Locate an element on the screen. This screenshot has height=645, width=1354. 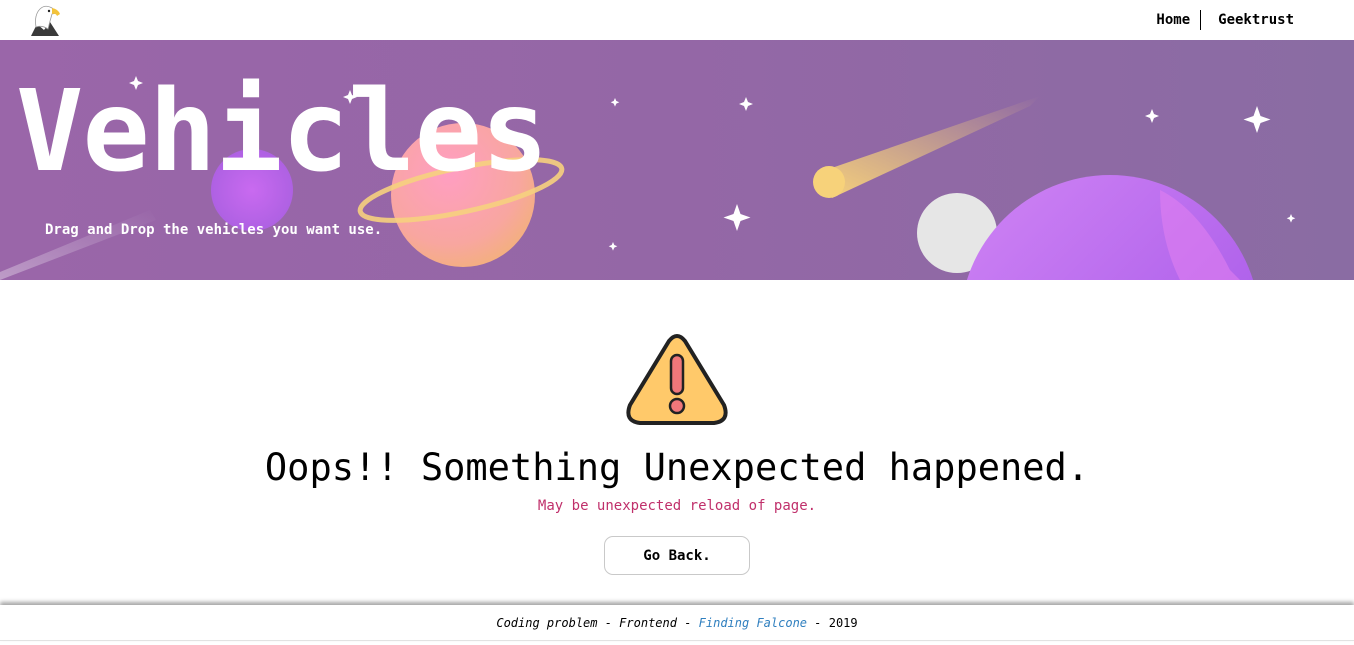
top-navbar: Home Geektrust is located at coordinates (677, 20).